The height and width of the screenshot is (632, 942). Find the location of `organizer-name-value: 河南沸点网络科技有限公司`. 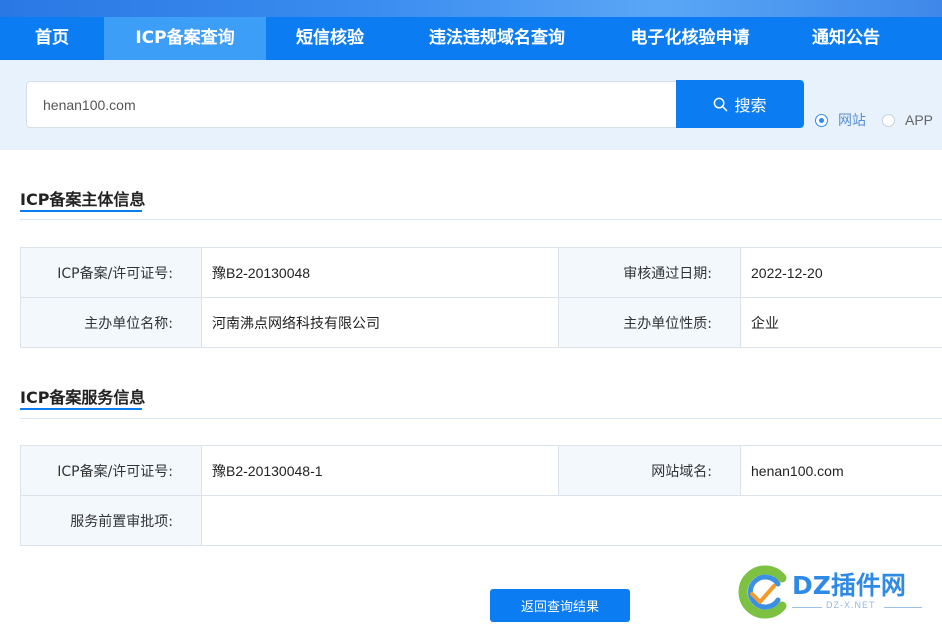

organizer-name-value: 河南沸点网络科技有限公司 is located at coordinates (380, 323).